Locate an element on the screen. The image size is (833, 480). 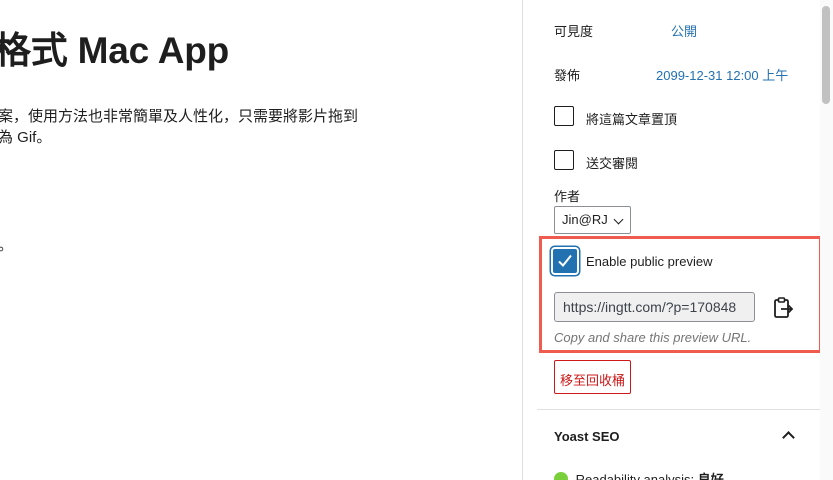
pending-review-label: 送交審閱 is located at coordinates (612, 163).